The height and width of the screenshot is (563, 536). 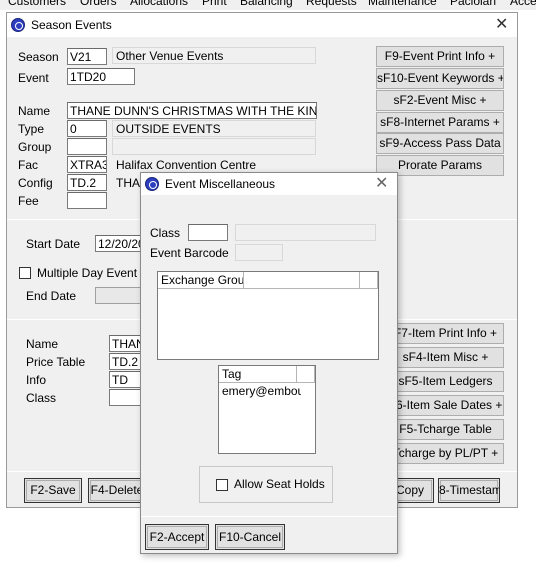 I want to click on event-input: 1TD20, so click(x=101, y=76).